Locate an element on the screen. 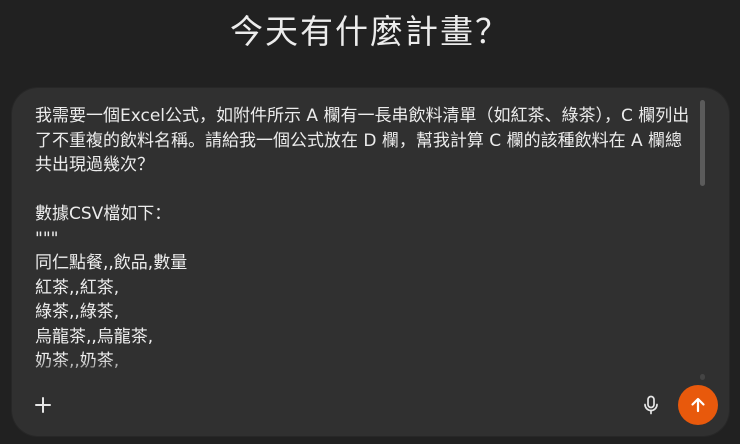  voice-input-button is located at coordinates (651, 405).